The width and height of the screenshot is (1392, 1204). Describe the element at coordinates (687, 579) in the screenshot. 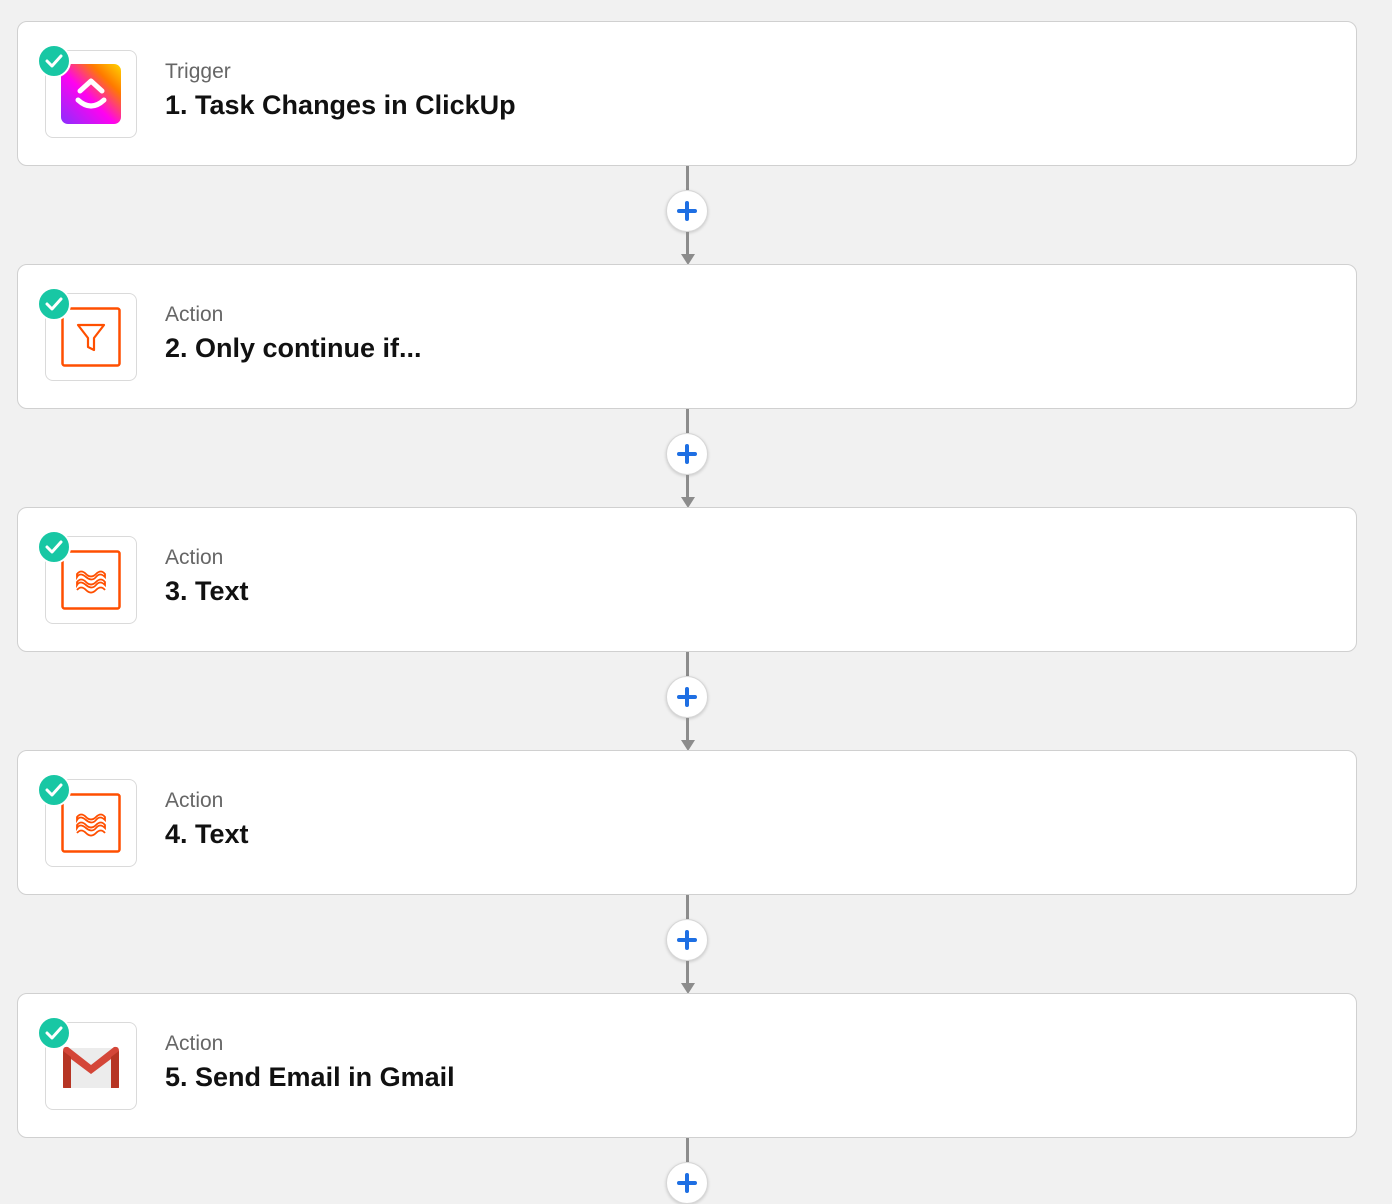

I see `step-card-3-action: Action 3. Text` at that location.